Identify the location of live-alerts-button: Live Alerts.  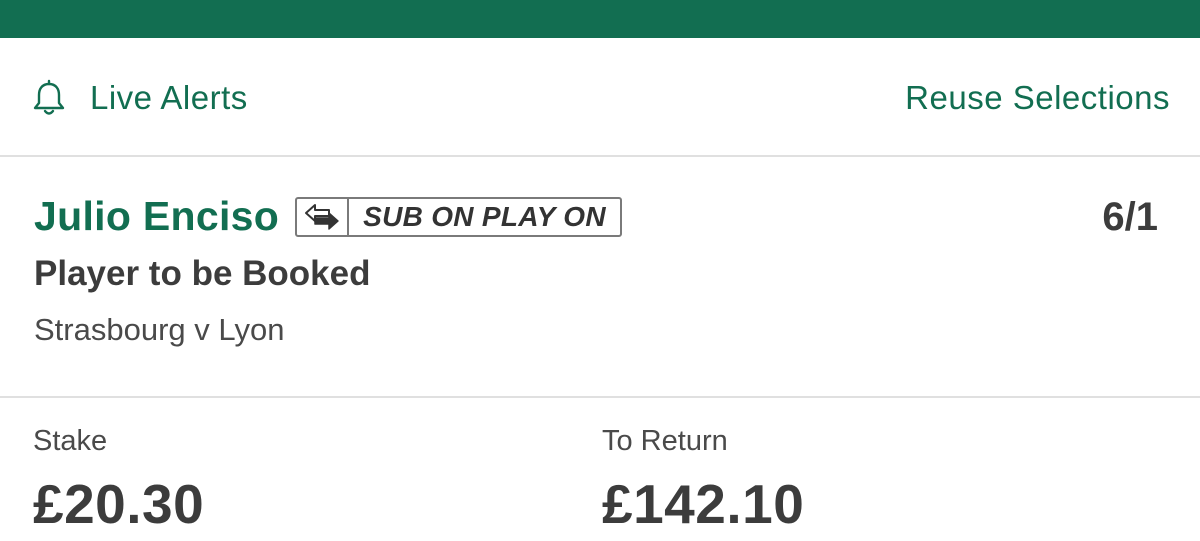
(139, 98).